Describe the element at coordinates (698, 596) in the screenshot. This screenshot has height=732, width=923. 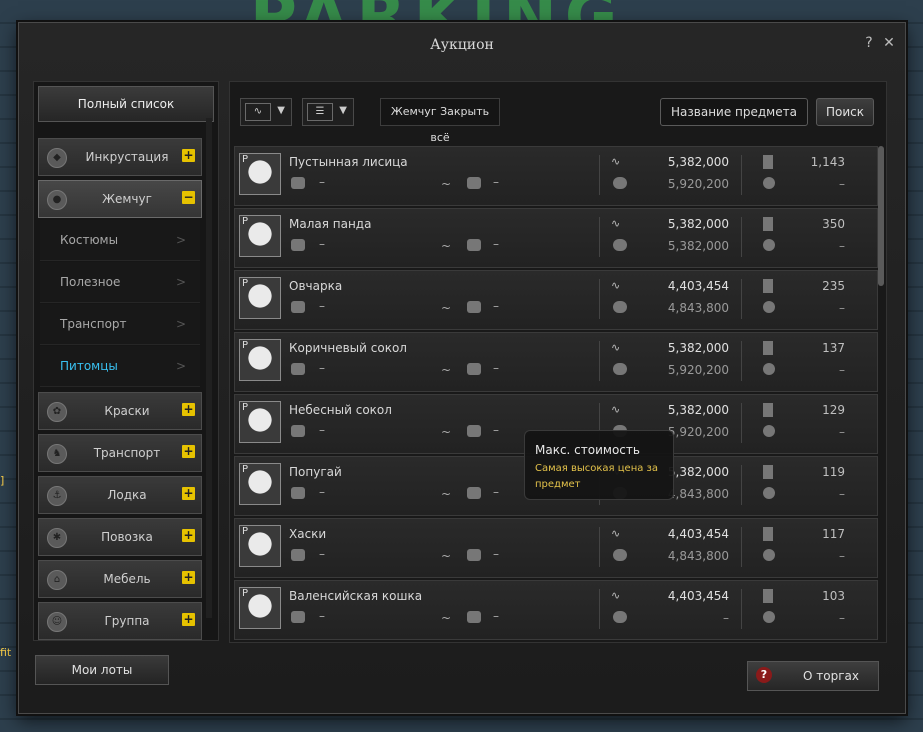
I see `base-price: 4,403,454` at that location.